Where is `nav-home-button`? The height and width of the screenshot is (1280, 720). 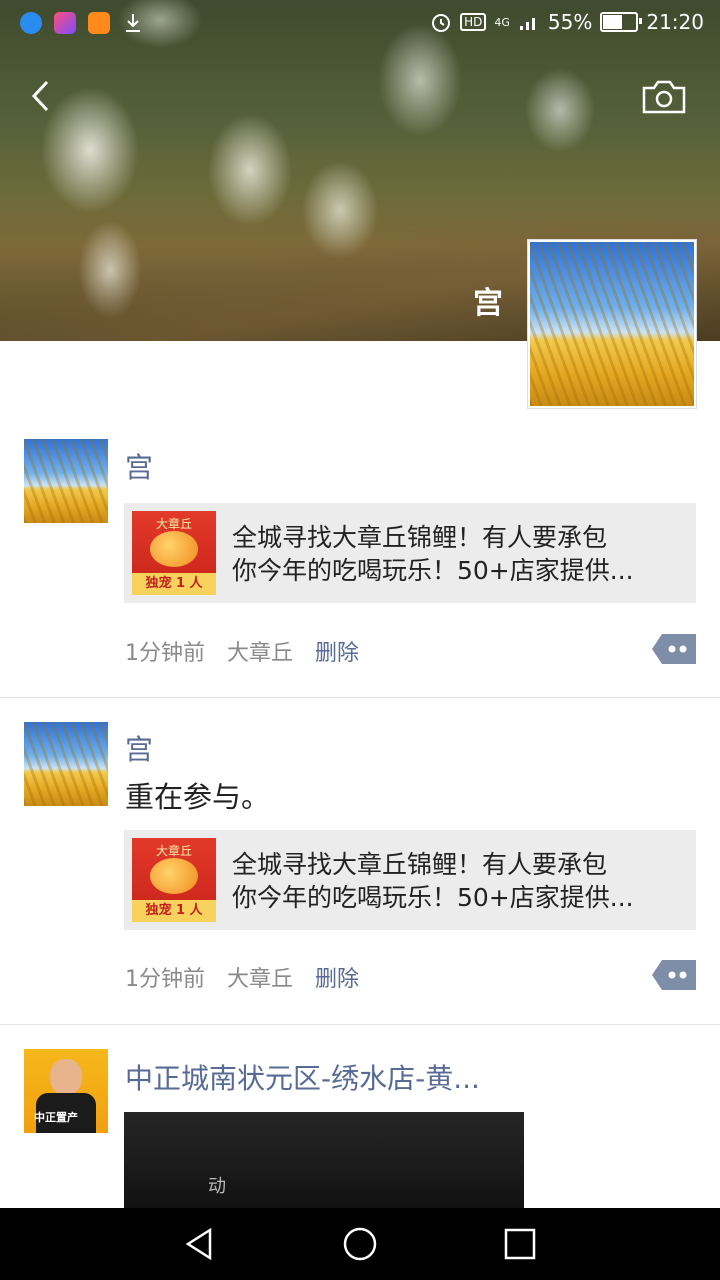
nav-home-button is located at coordinates (360, 1244).